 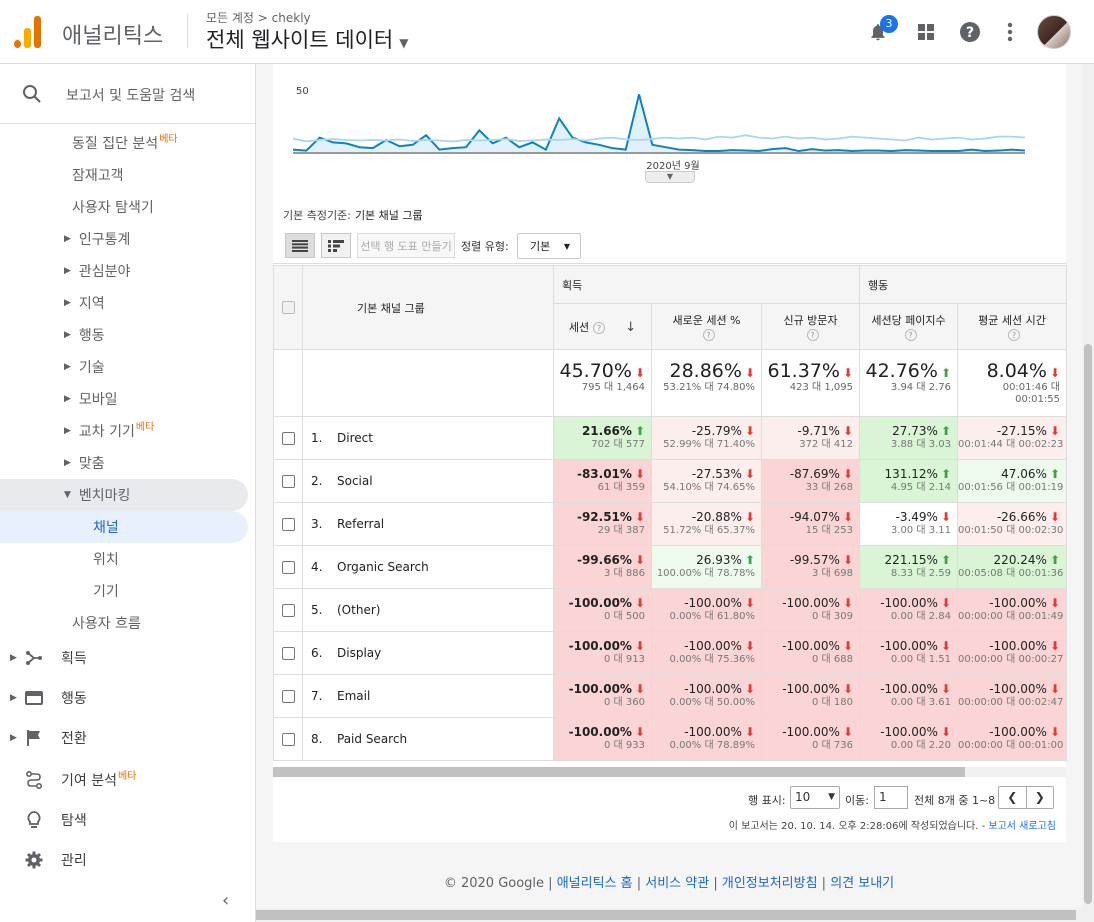 I want to click on sidebar-item-user-explorer: 사용자 탐색기, so click(x=124, y=207).